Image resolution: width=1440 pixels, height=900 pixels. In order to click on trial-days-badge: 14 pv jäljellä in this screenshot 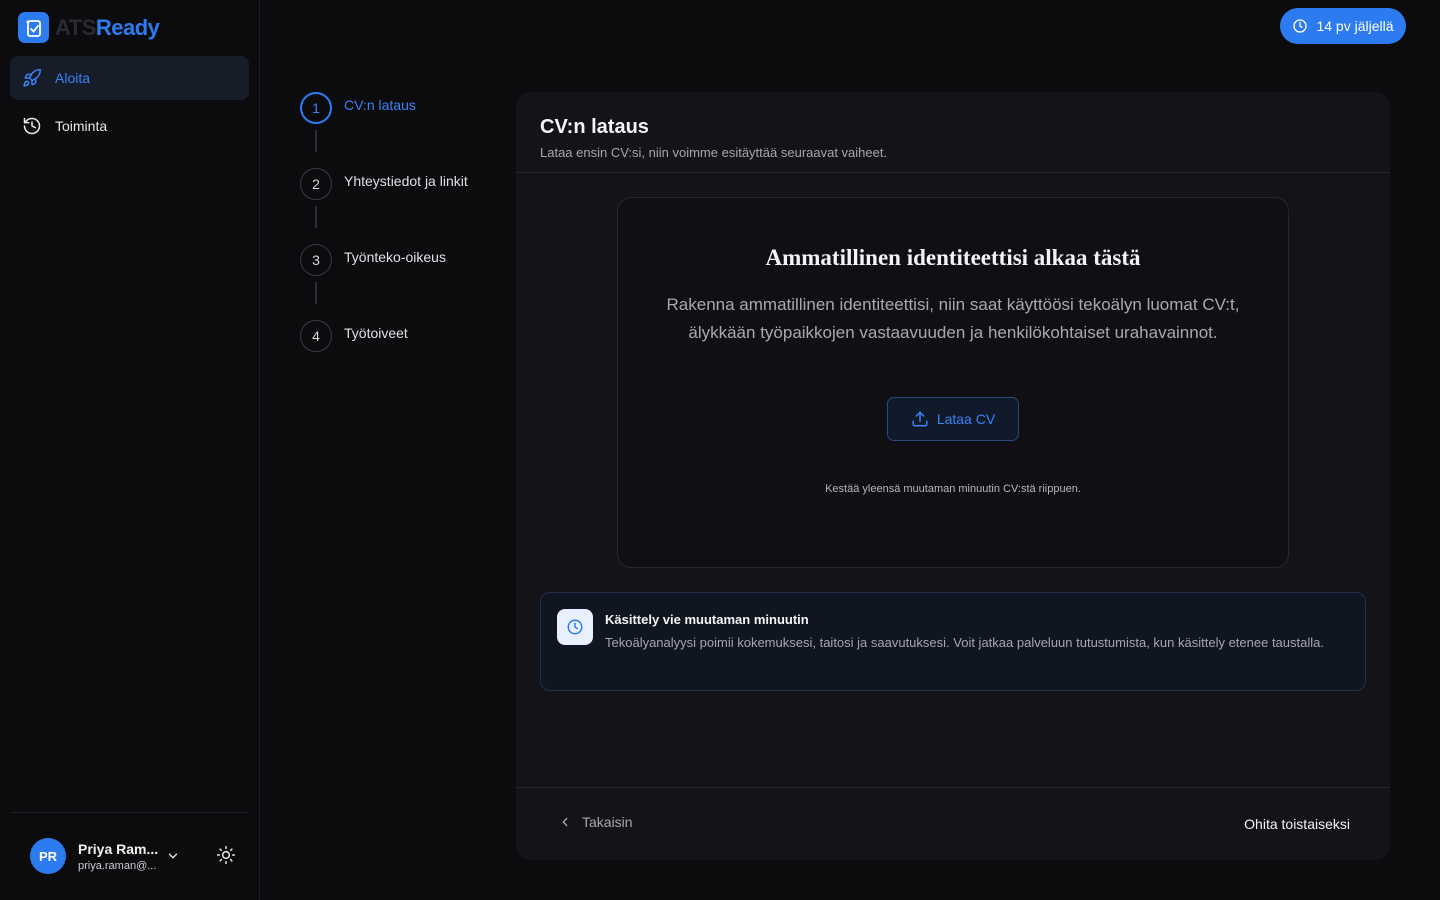, I will do `click(1343, 26)`.